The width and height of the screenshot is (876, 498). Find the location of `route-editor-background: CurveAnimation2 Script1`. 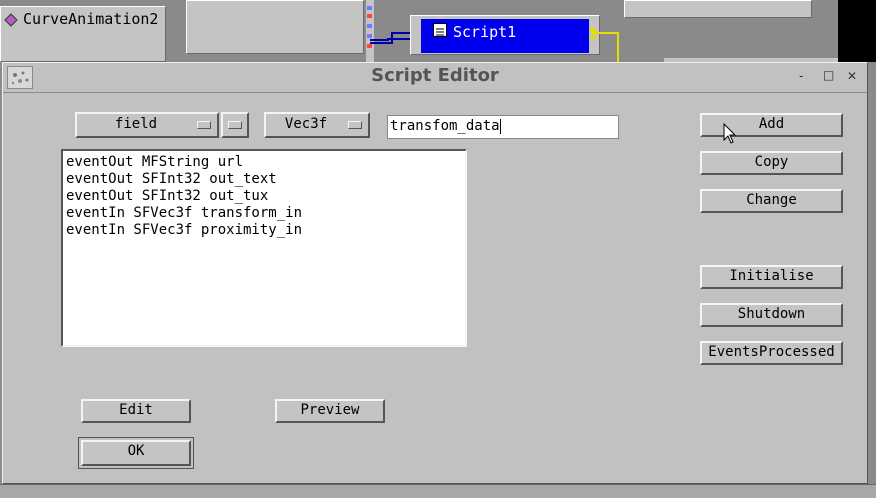

route-editor-background: CurveAnimation2 Script1 is located at coordinates (438, 32).